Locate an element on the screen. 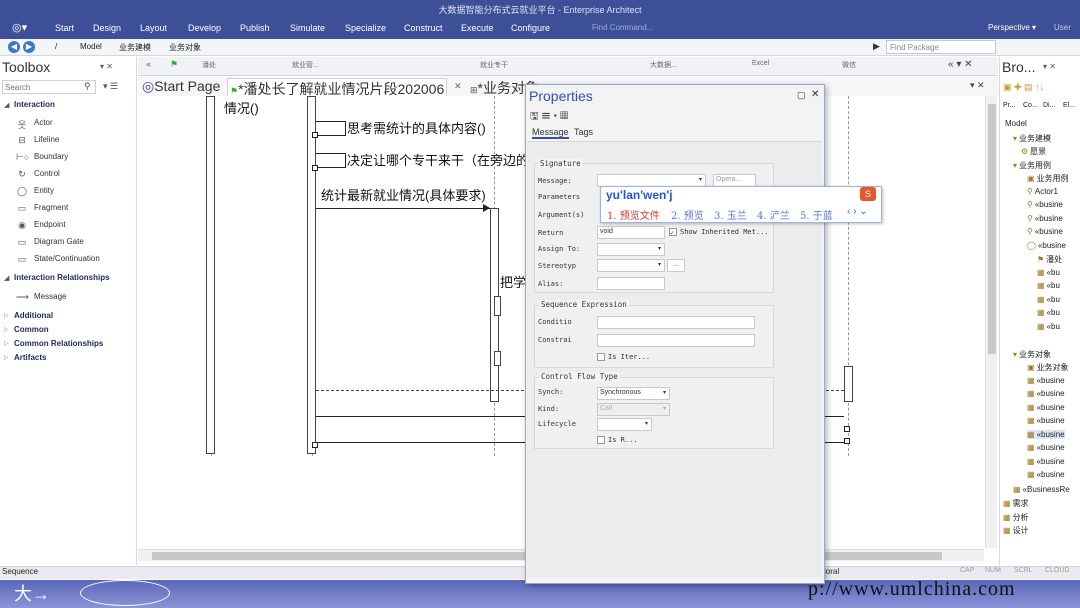  tab-list-icon: ▾ ✕ is located at coordinates (977, 85).